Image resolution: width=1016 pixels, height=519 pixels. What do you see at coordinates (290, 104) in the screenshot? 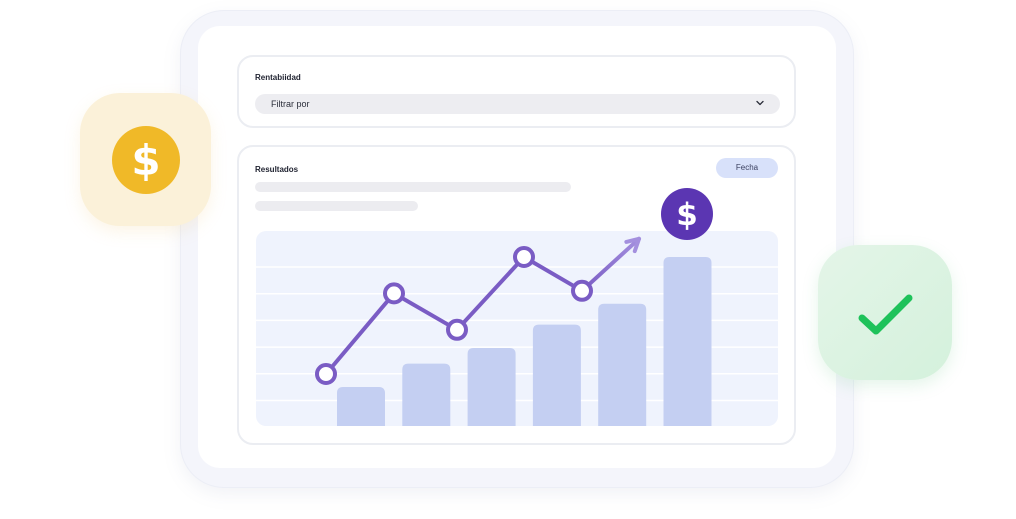
I see `filter-select-label: Filtrar por` at bounding box center [290, 104].